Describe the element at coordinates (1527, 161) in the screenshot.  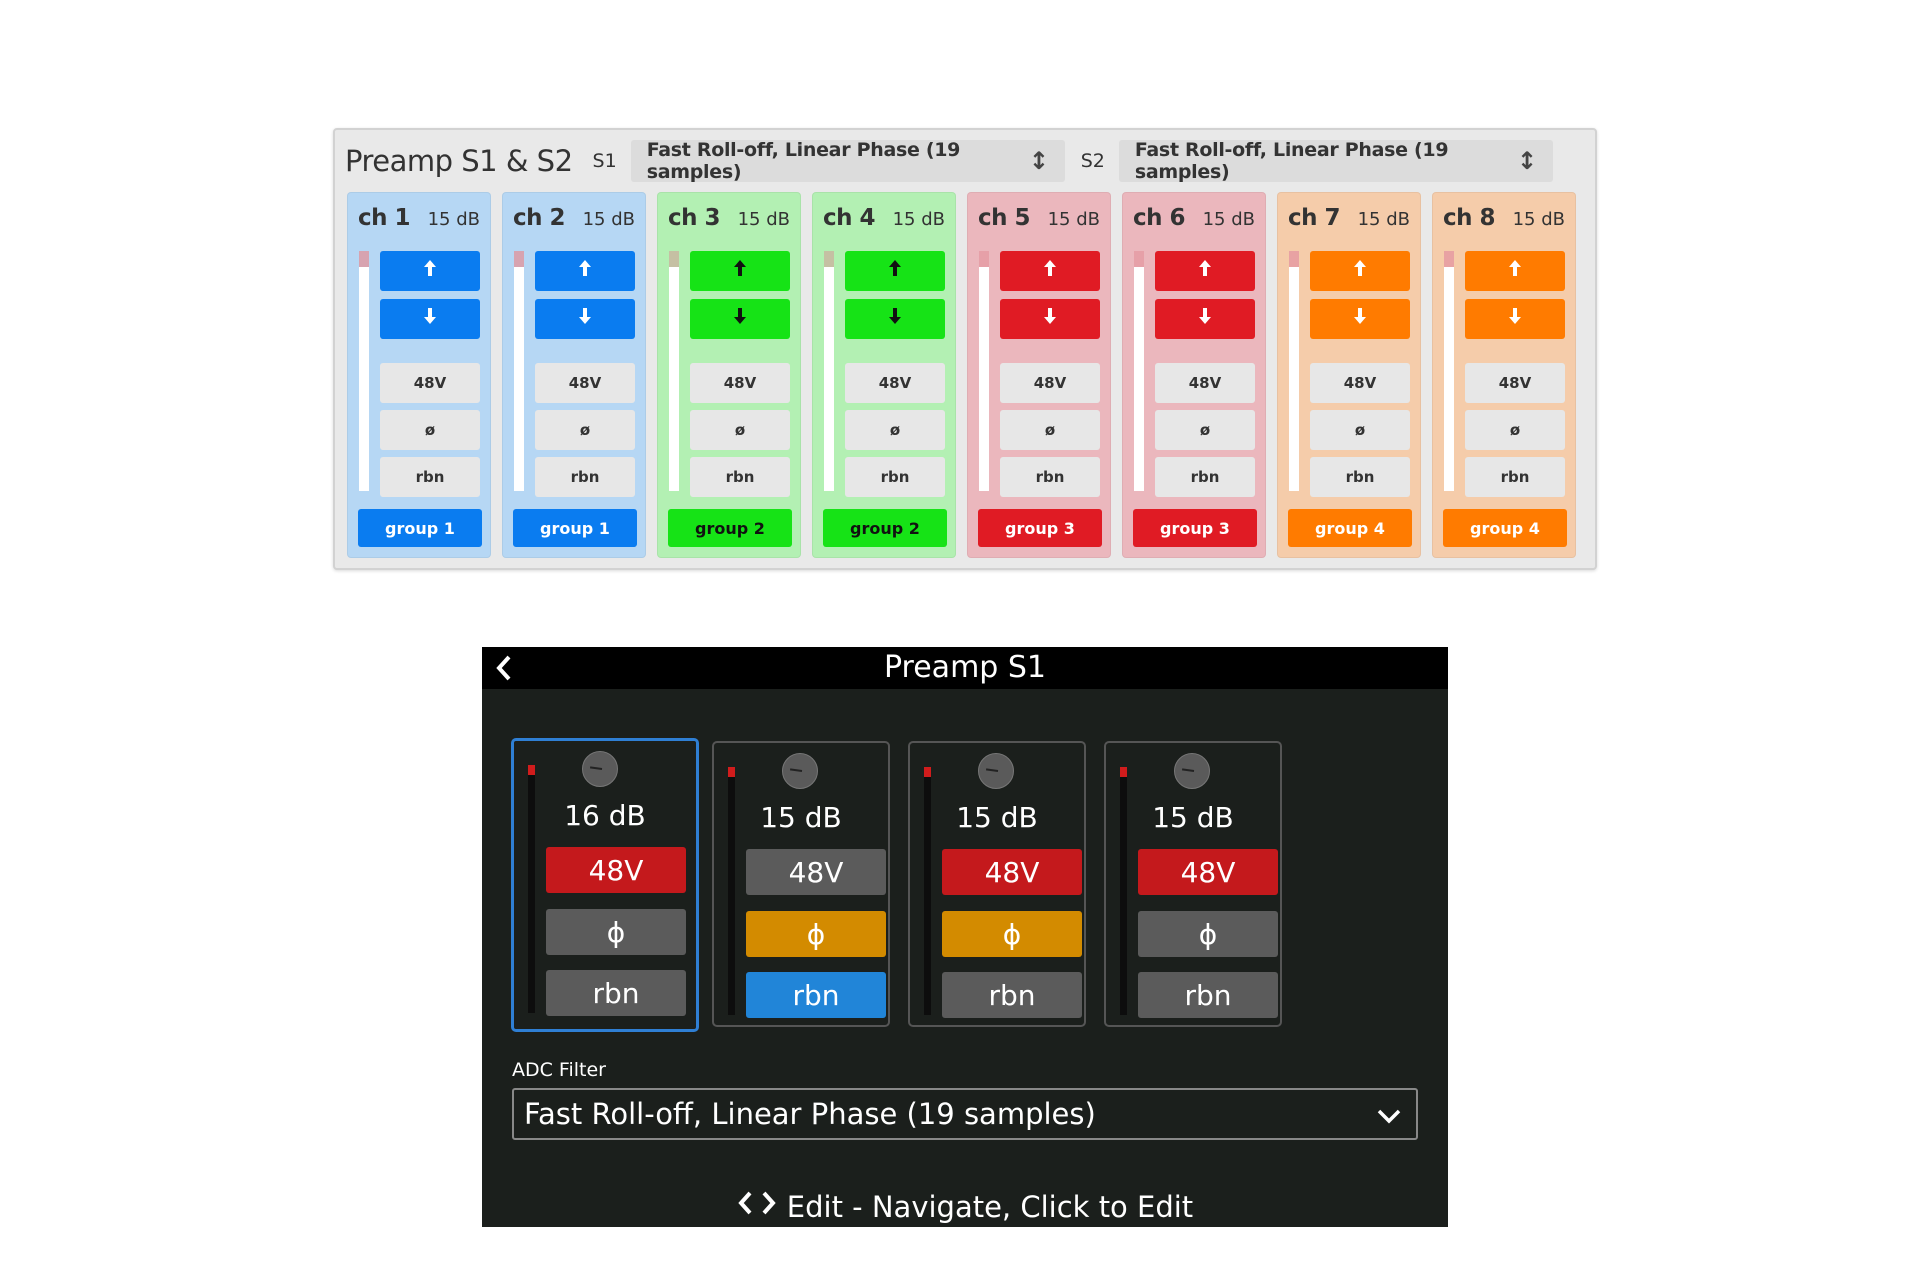
I see `updown-arrow-icon: ↕` at that location.